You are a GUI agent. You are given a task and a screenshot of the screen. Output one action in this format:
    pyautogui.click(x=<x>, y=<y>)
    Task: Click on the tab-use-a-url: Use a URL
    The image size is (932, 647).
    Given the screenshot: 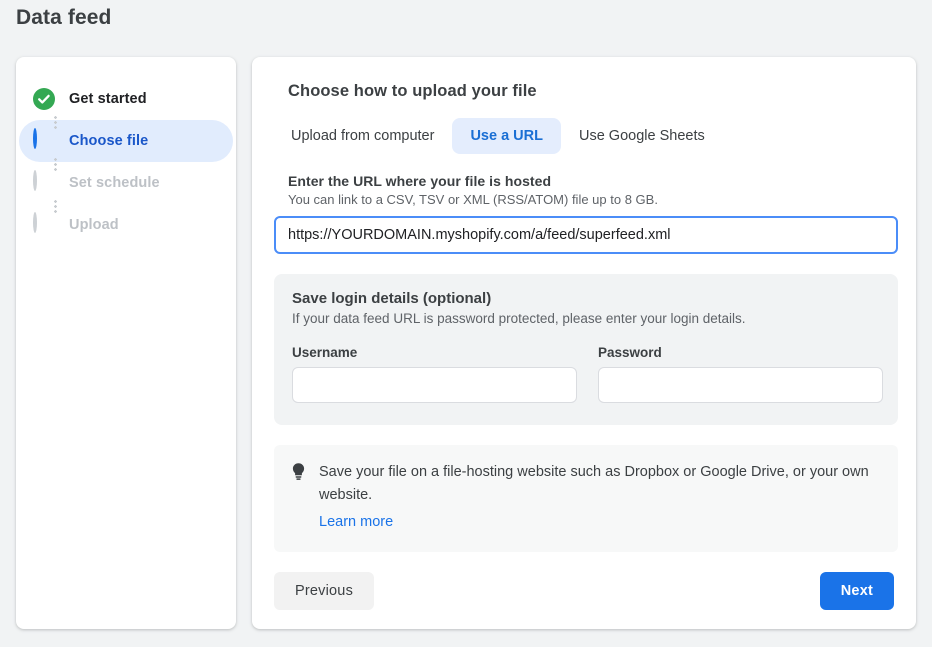 What is the action you would take?
    pyautogui.click(x=506, y=136)
    